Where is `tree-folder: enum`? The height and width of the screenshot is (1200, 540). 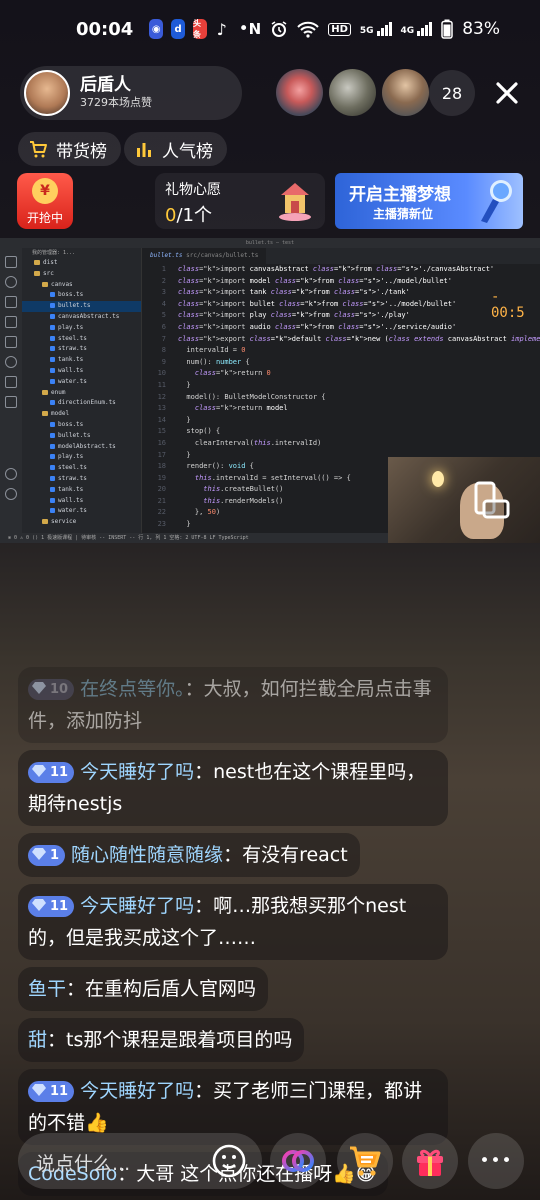
tree-folder: enum is located at coordinates (81, 393).